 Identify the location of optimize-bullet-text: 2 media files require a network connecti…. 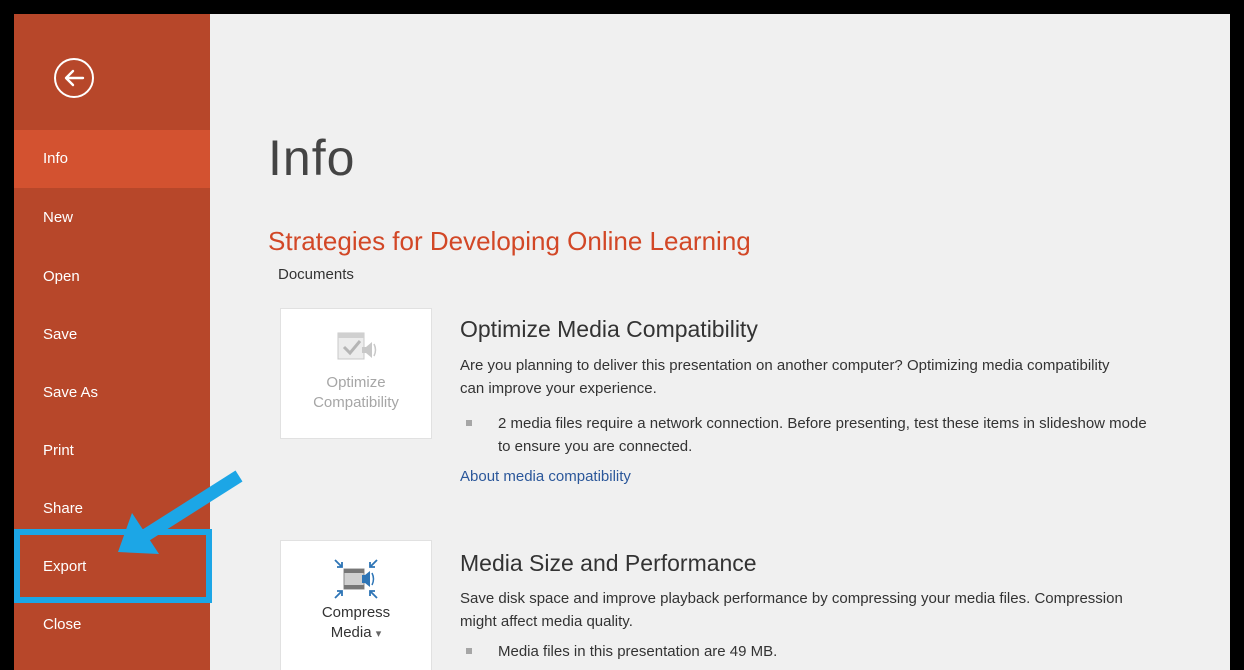
(822, 435).